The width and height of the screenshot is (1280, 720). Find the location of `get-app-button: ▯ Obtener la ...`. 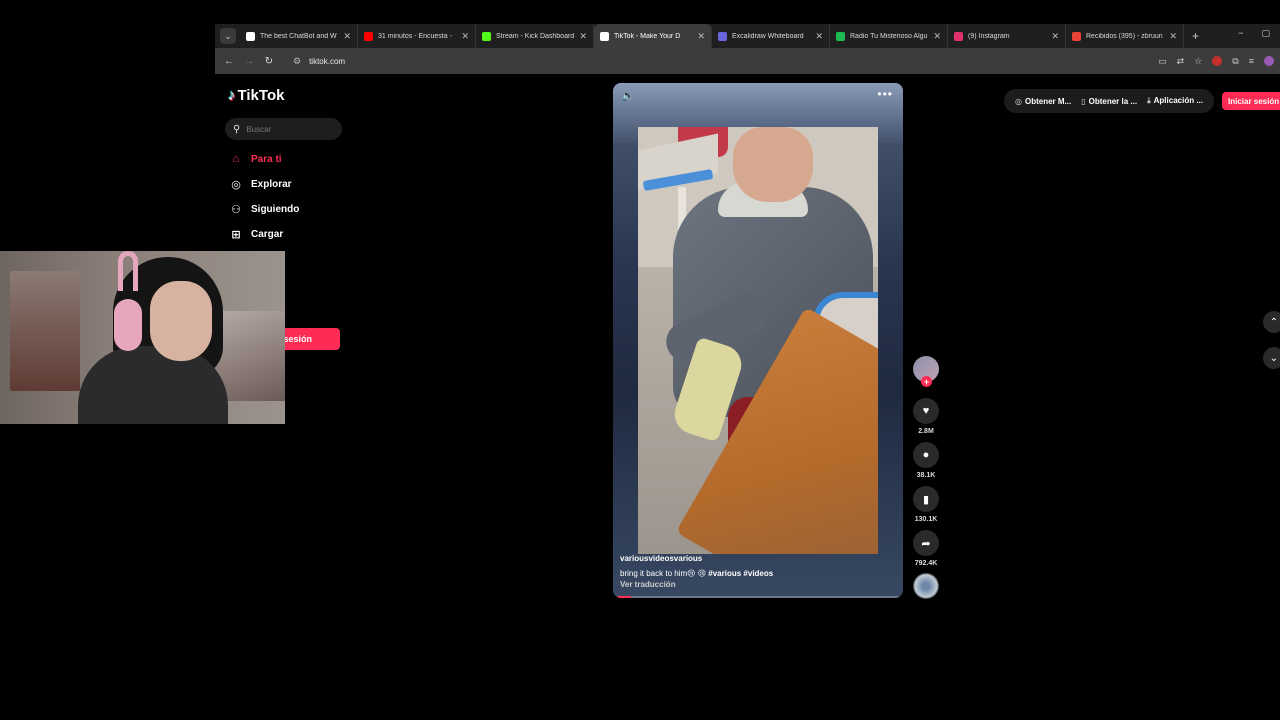

get-app-button: ▯ Obtener la ... is located at coordinates (1109, 101).